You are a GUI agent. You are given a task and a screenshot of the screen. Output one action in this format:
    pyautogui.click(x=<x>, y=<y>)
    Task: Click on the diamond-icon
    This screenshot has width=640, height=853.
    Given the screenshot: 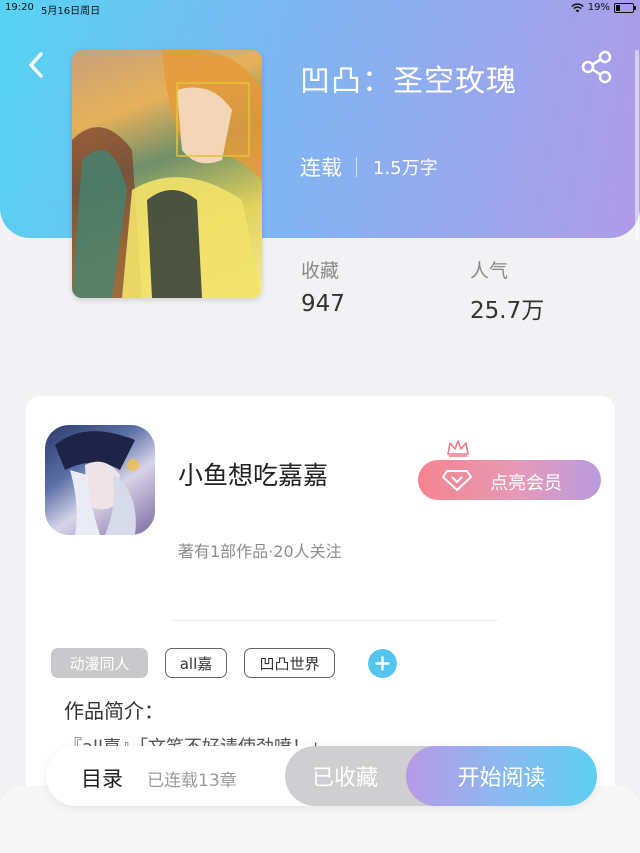 What is the action you would take?
    pyautogui.click(x=457, y=480)
    